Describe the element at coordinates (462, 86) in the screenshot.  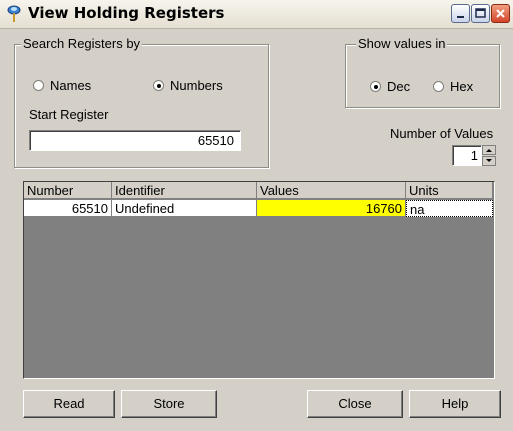
I see `radio-hex-label: Hex` at that location.